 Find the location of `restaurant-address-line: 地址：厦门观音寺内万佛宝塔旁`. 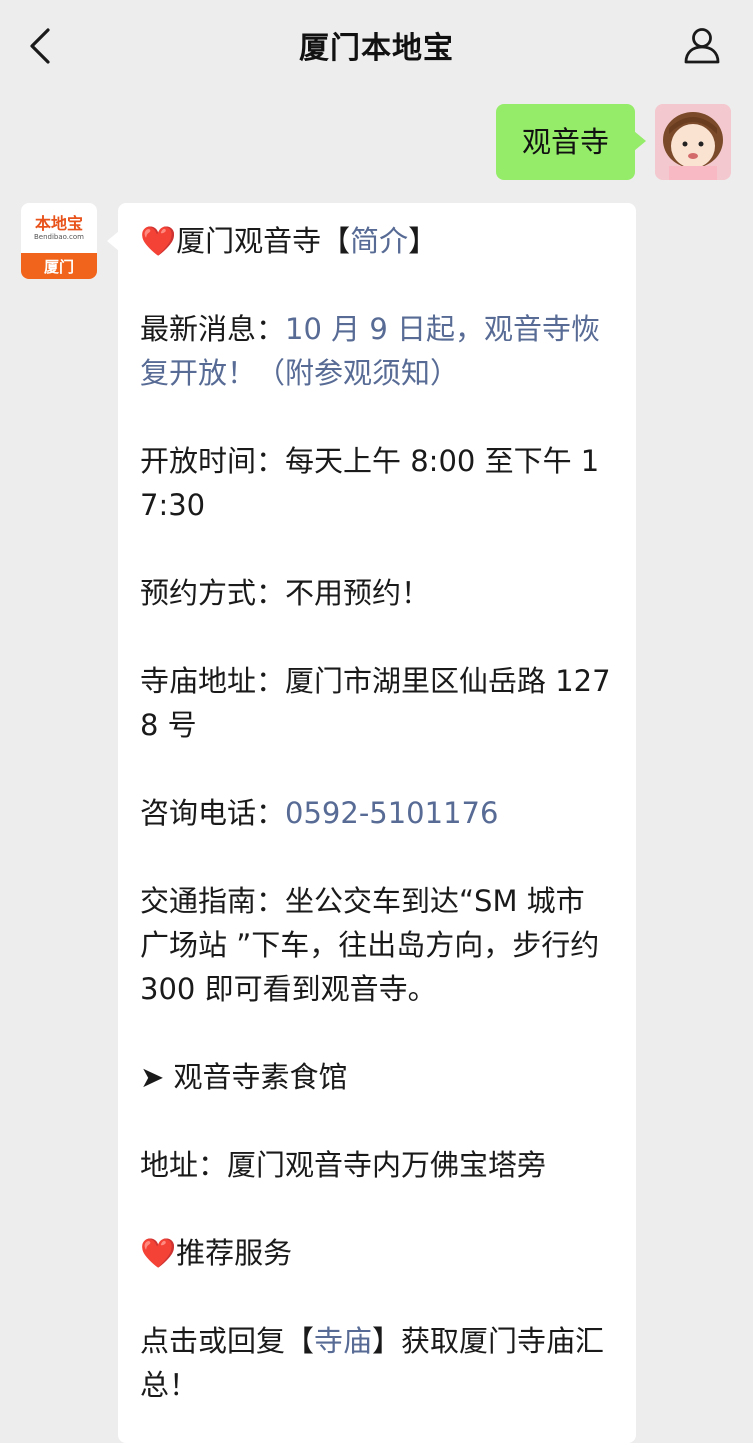

restaurant-address-line: 地址：厦门观音寺内万佛宝塔旁 is located at coordinates (343, 1165).